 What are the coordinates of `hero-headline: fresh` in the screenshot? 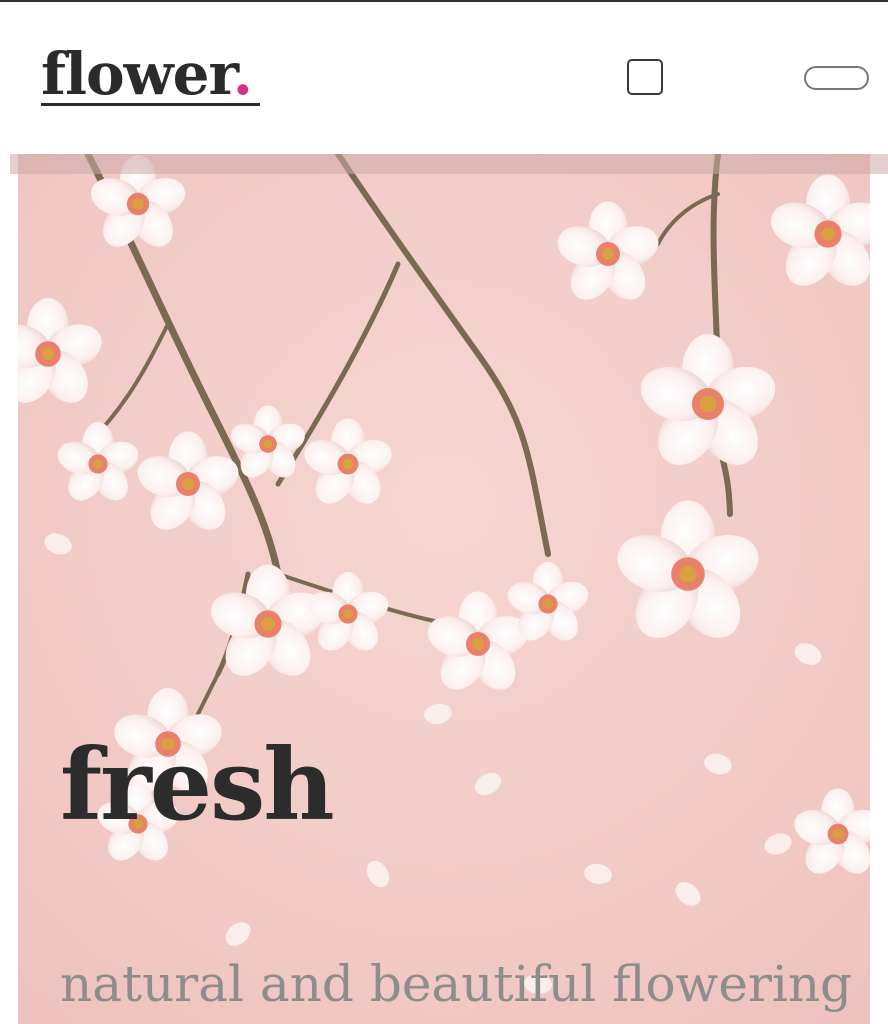 It's located at (197, 785).